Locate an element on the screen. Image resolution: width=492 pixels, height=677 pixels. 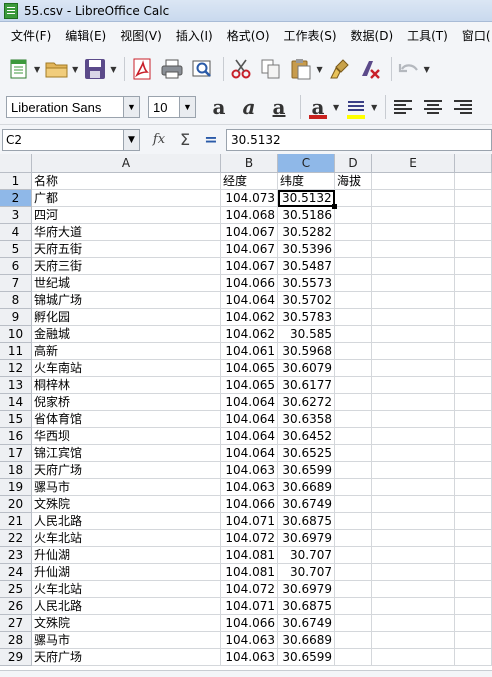
table-cell: 30.6689 is located at coordinates (306, 487).